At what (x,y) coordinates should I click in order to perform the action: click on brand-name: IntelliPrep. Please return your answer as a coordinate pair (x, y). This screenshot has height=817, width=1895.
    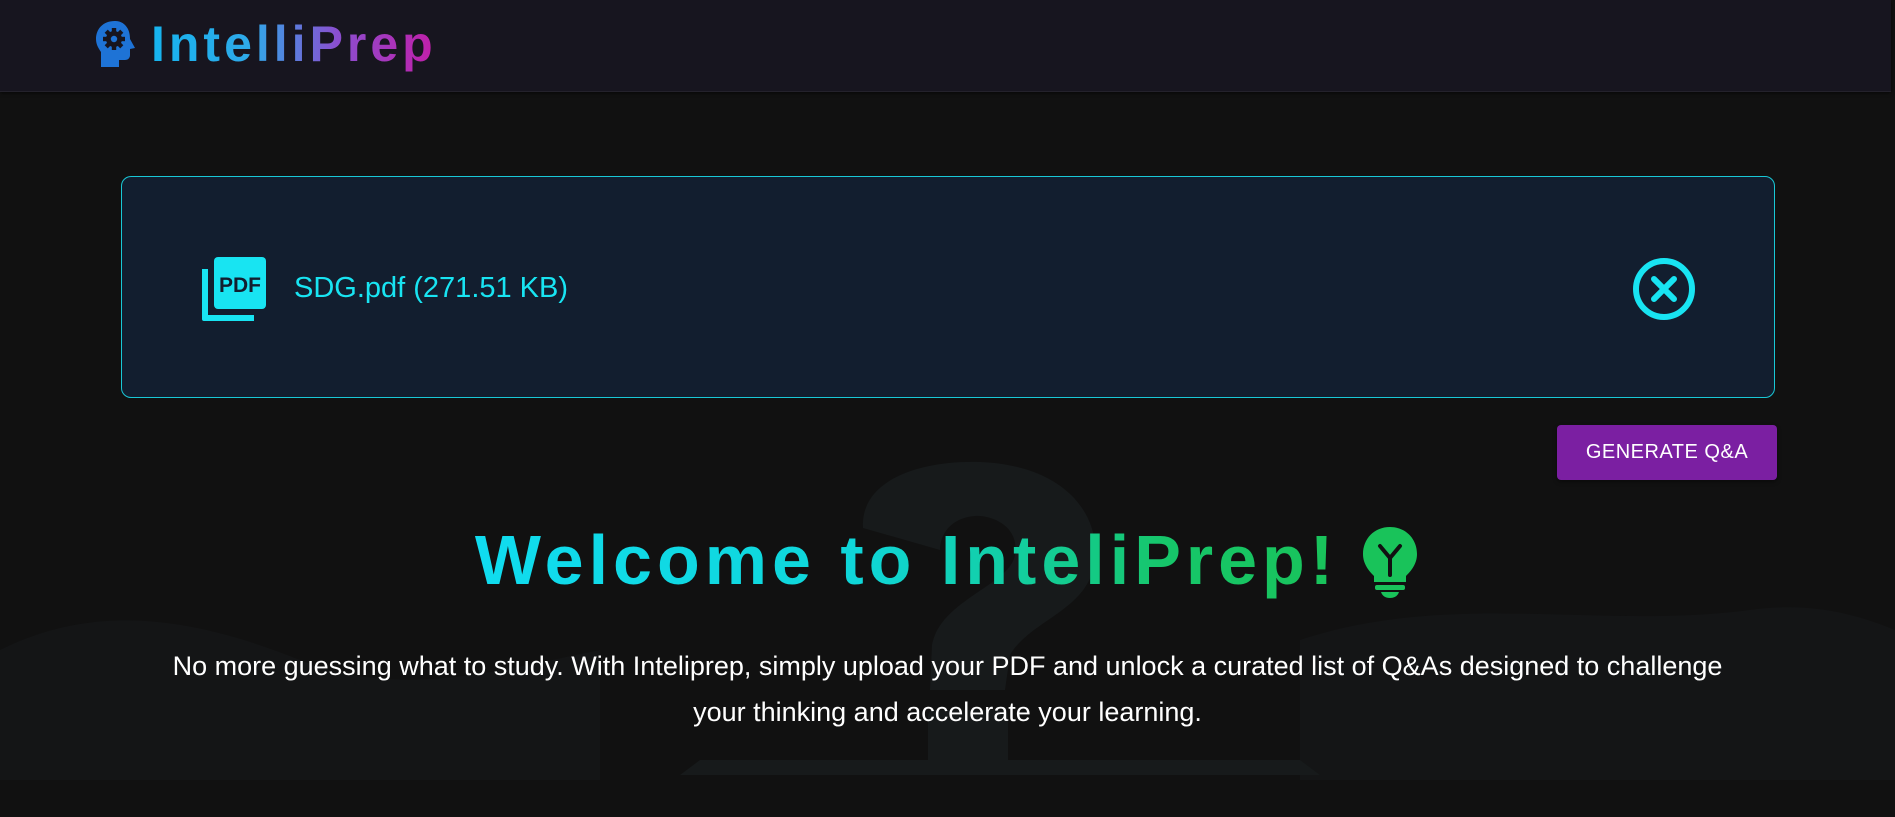
    Looking at the image, I should click on (294, 44).